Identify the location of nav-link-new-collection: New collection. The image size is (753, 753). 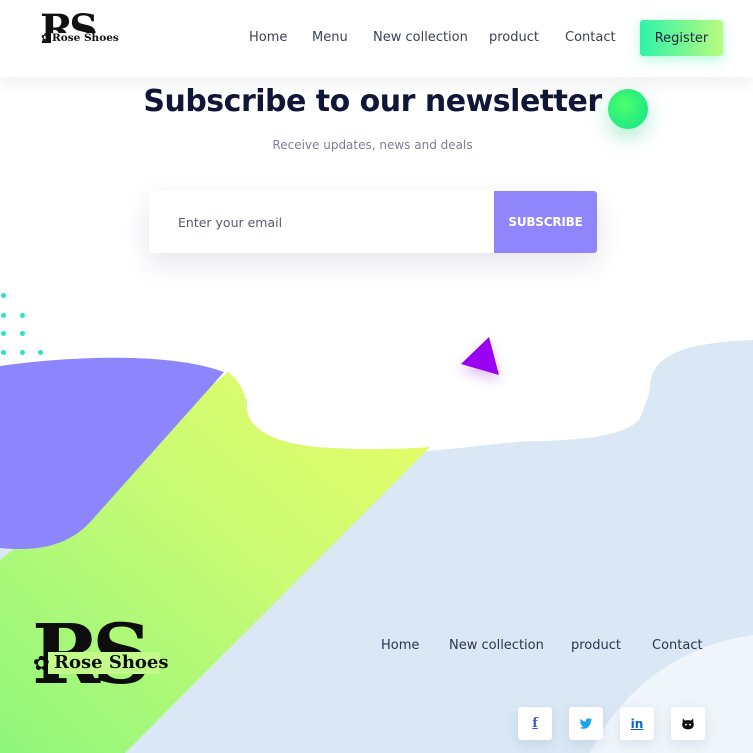
(420, 37).